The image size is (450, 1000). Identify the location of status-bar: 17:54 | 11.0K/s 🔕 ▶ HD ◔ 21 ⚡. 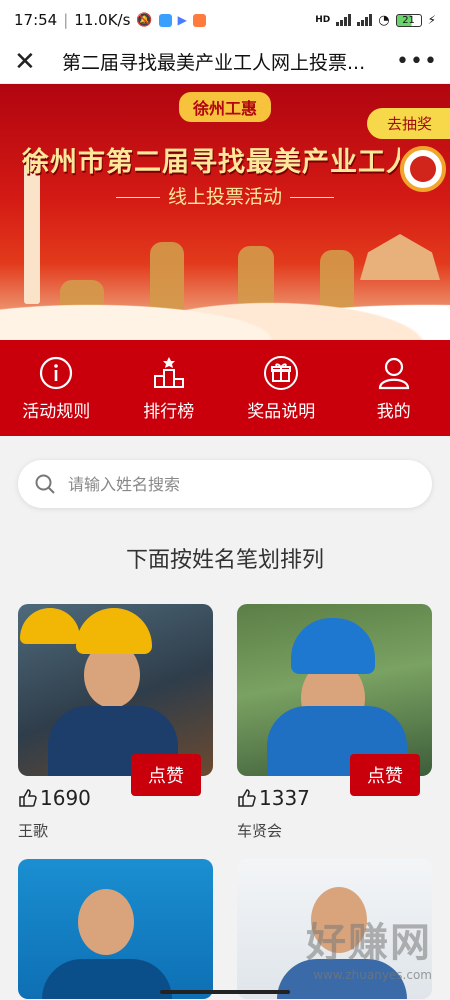
(225, 20).